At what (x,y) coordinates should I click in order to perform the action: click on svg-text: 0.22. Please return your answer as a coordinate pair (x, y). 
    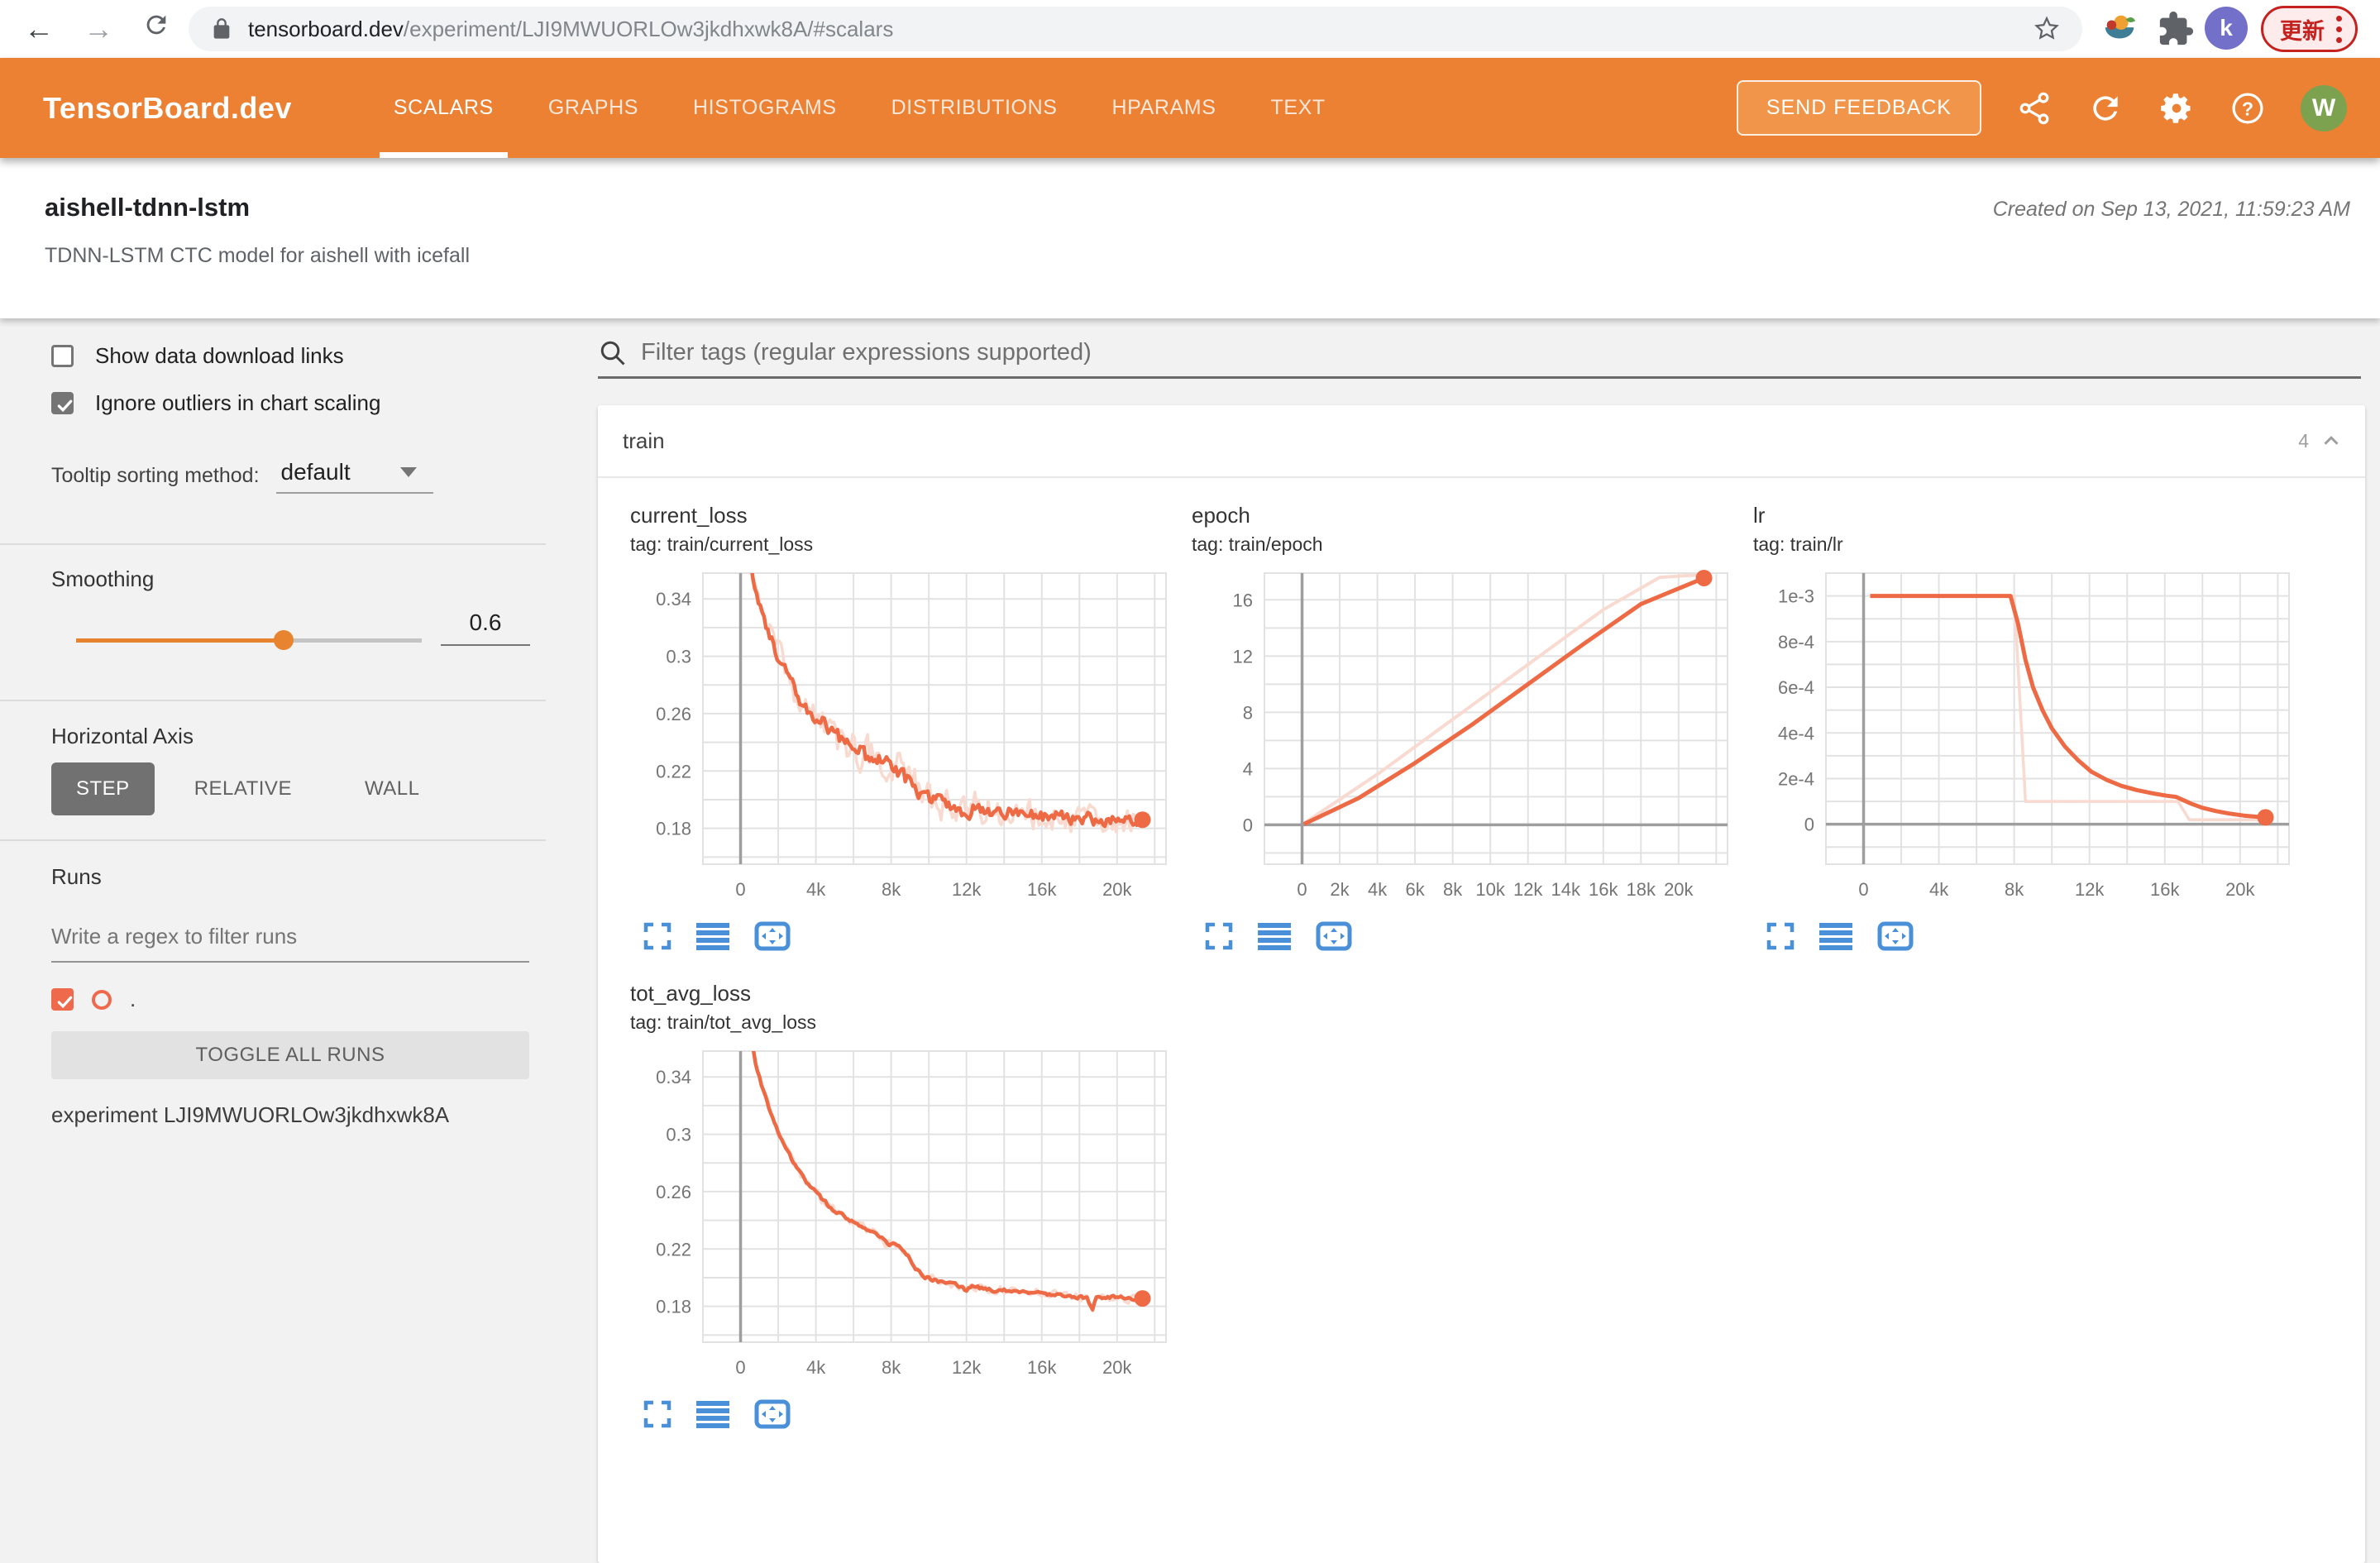
    Looking at the image, I should click on (673, 1249).